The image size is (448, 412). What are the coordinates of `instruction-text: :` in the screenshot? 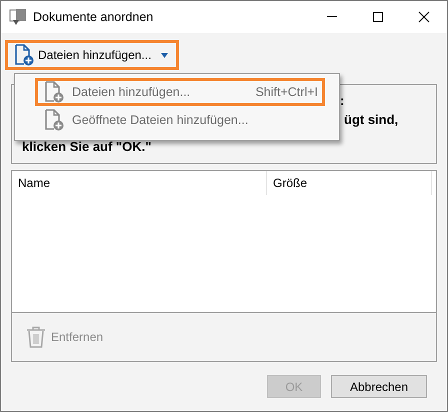 It's located at (343, 101).